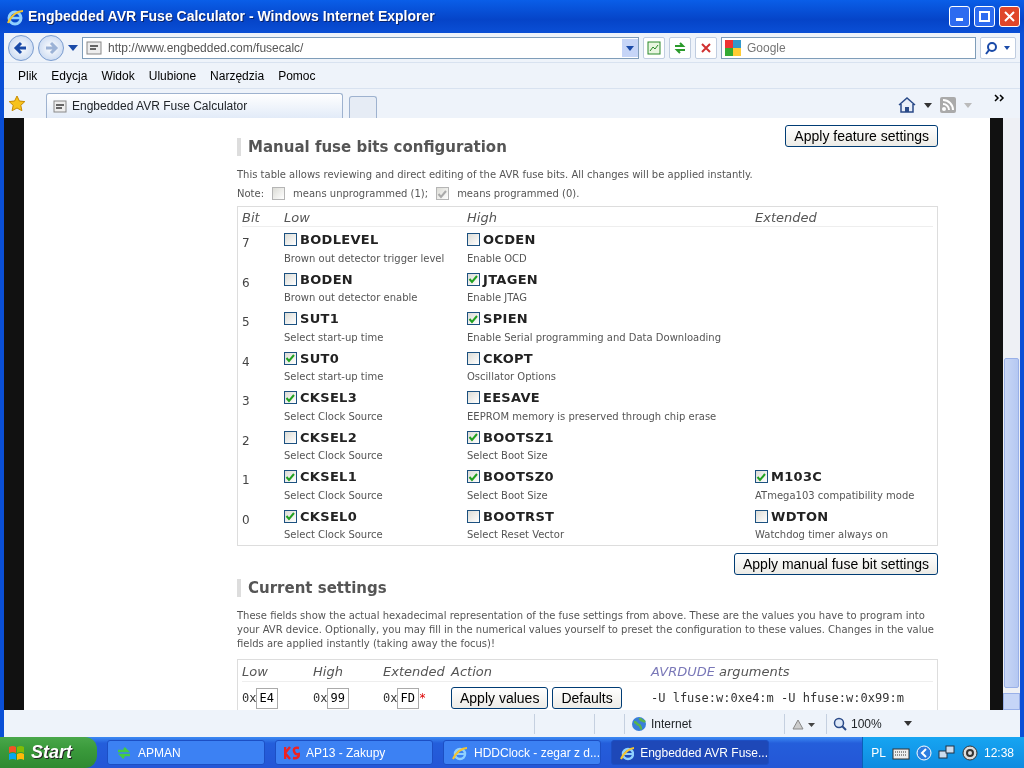 The image size is (1024, 768). I want to click on chart-page-icon, so click(654, 47).